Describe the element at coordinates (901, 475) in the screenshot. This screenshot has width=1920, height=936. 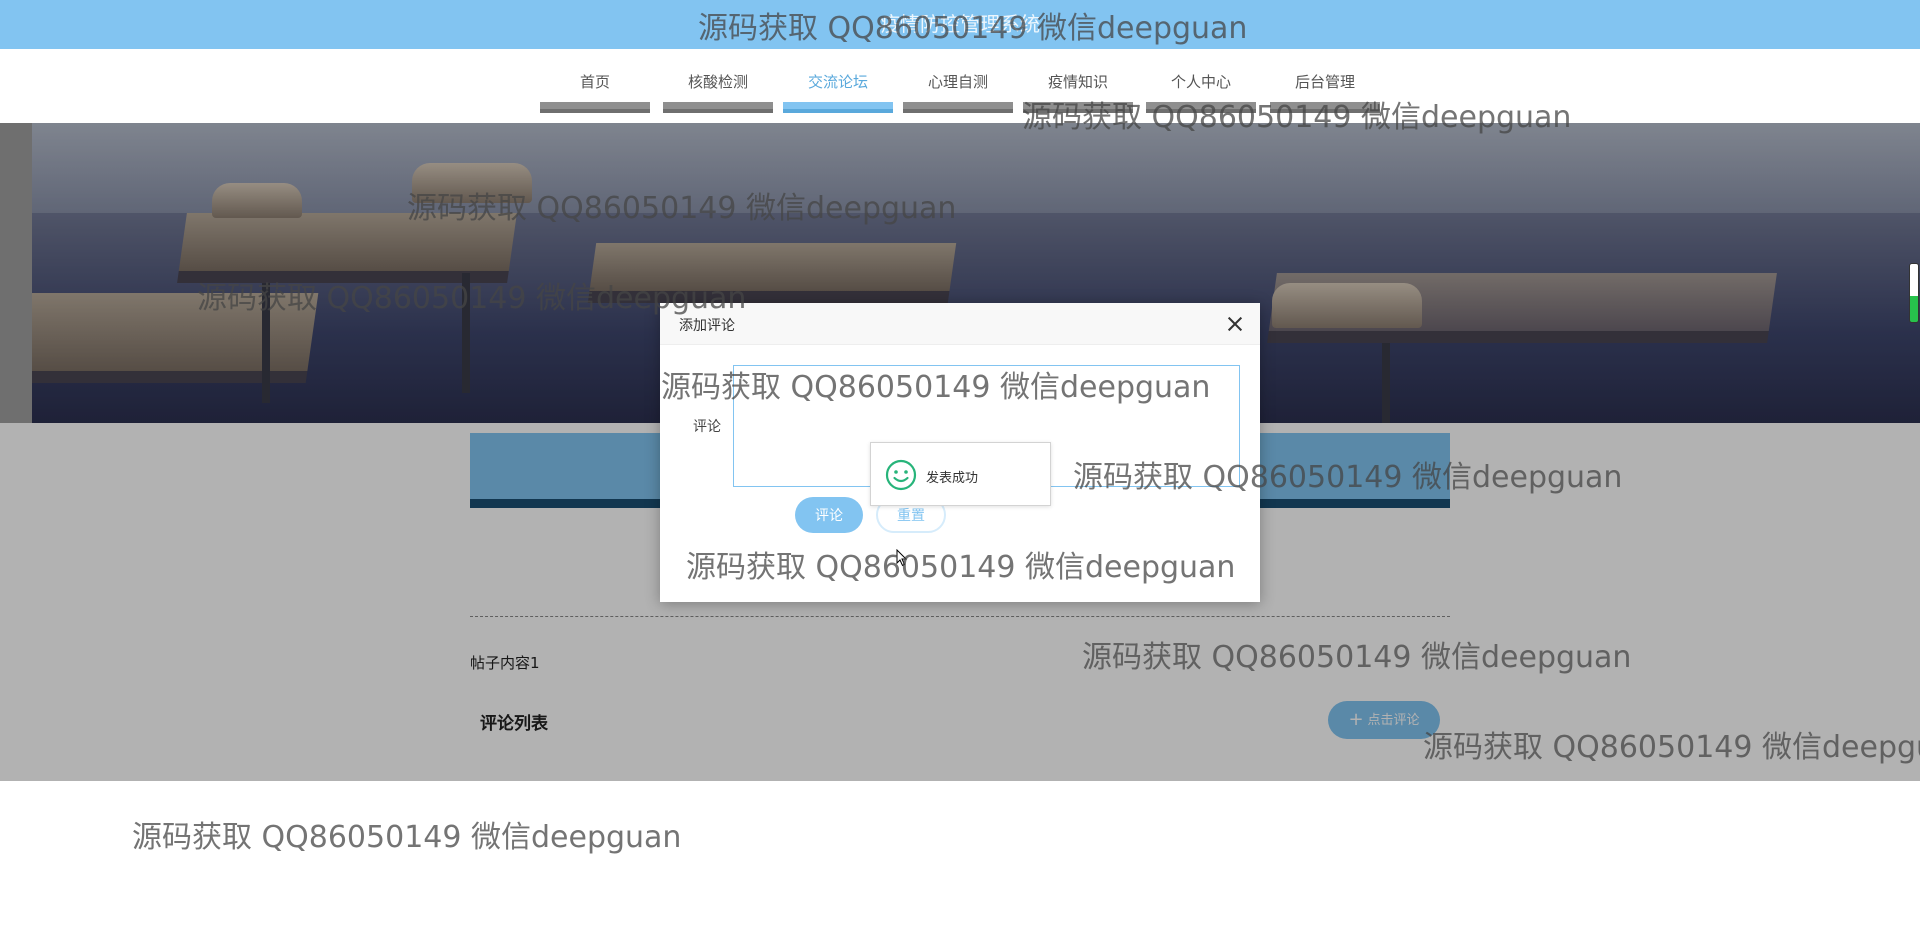
I see `smile-icon` at that location.